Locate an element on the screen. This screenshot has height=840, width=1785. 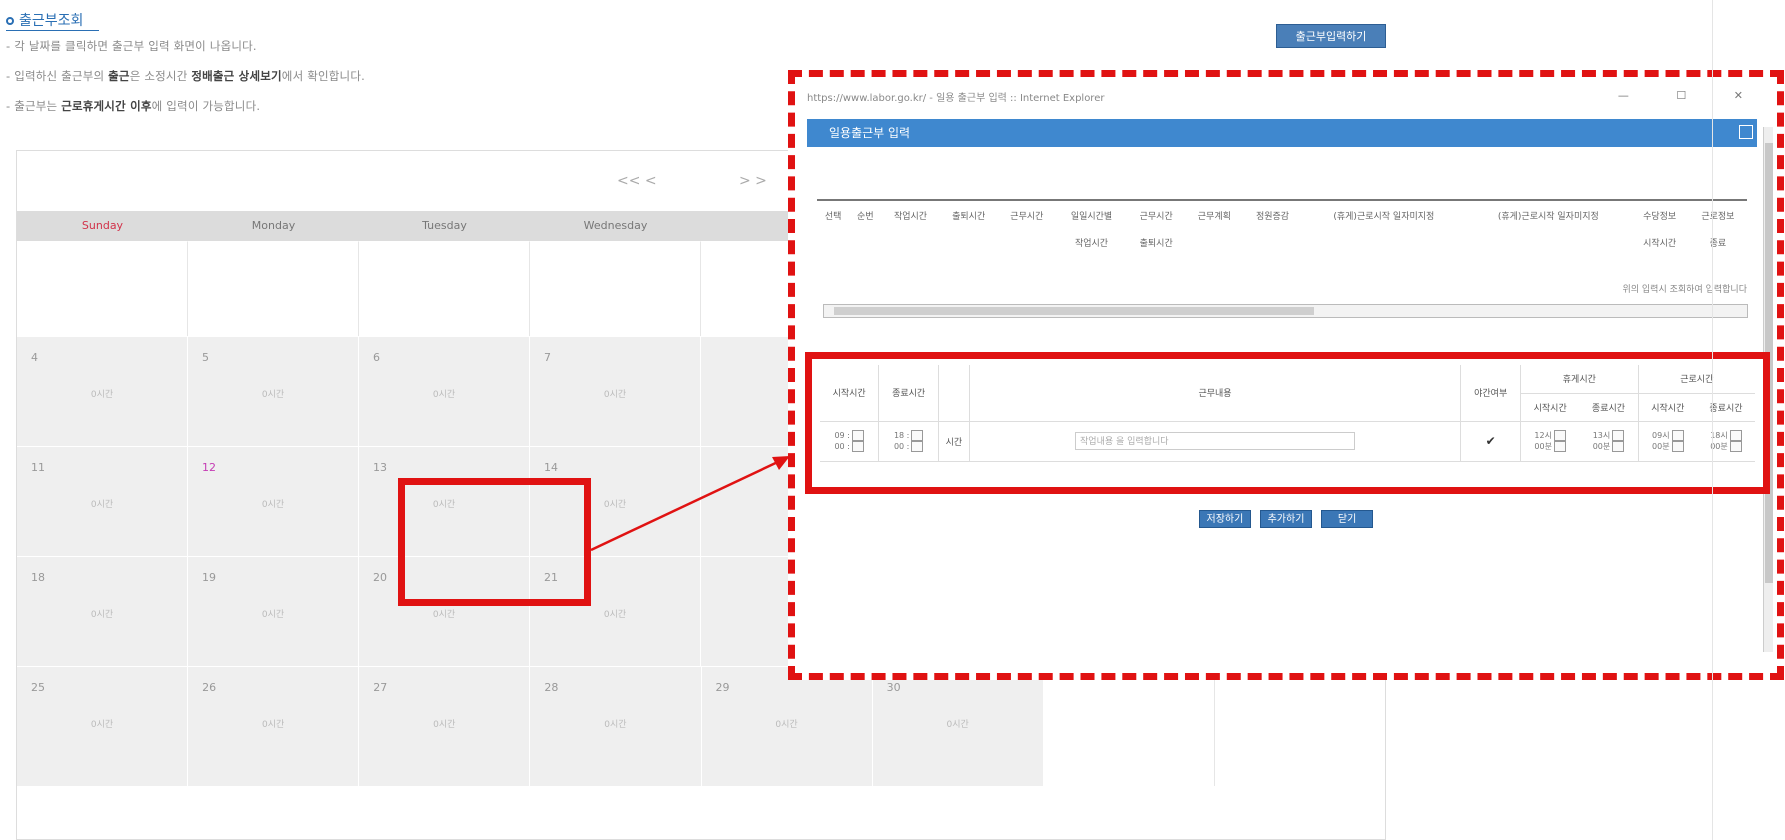
day-number: 25 is located at coordinates (38, 687).